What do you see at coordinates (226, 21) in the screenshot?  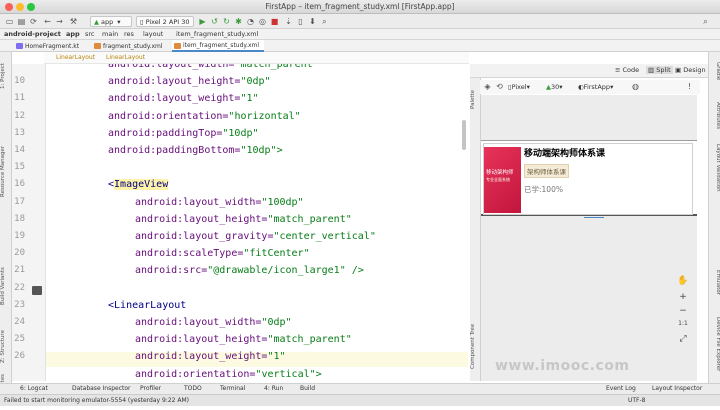 I see `apply-code-icon: ↻` at bounding box center [226, 21].